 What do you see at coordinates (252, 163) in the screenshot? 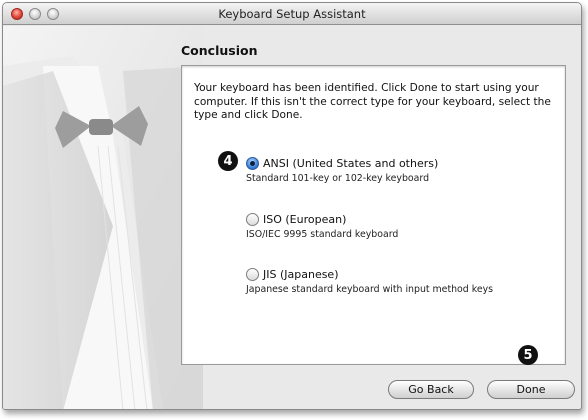
I see `radio-ansi` at bounding box center [252, 163].